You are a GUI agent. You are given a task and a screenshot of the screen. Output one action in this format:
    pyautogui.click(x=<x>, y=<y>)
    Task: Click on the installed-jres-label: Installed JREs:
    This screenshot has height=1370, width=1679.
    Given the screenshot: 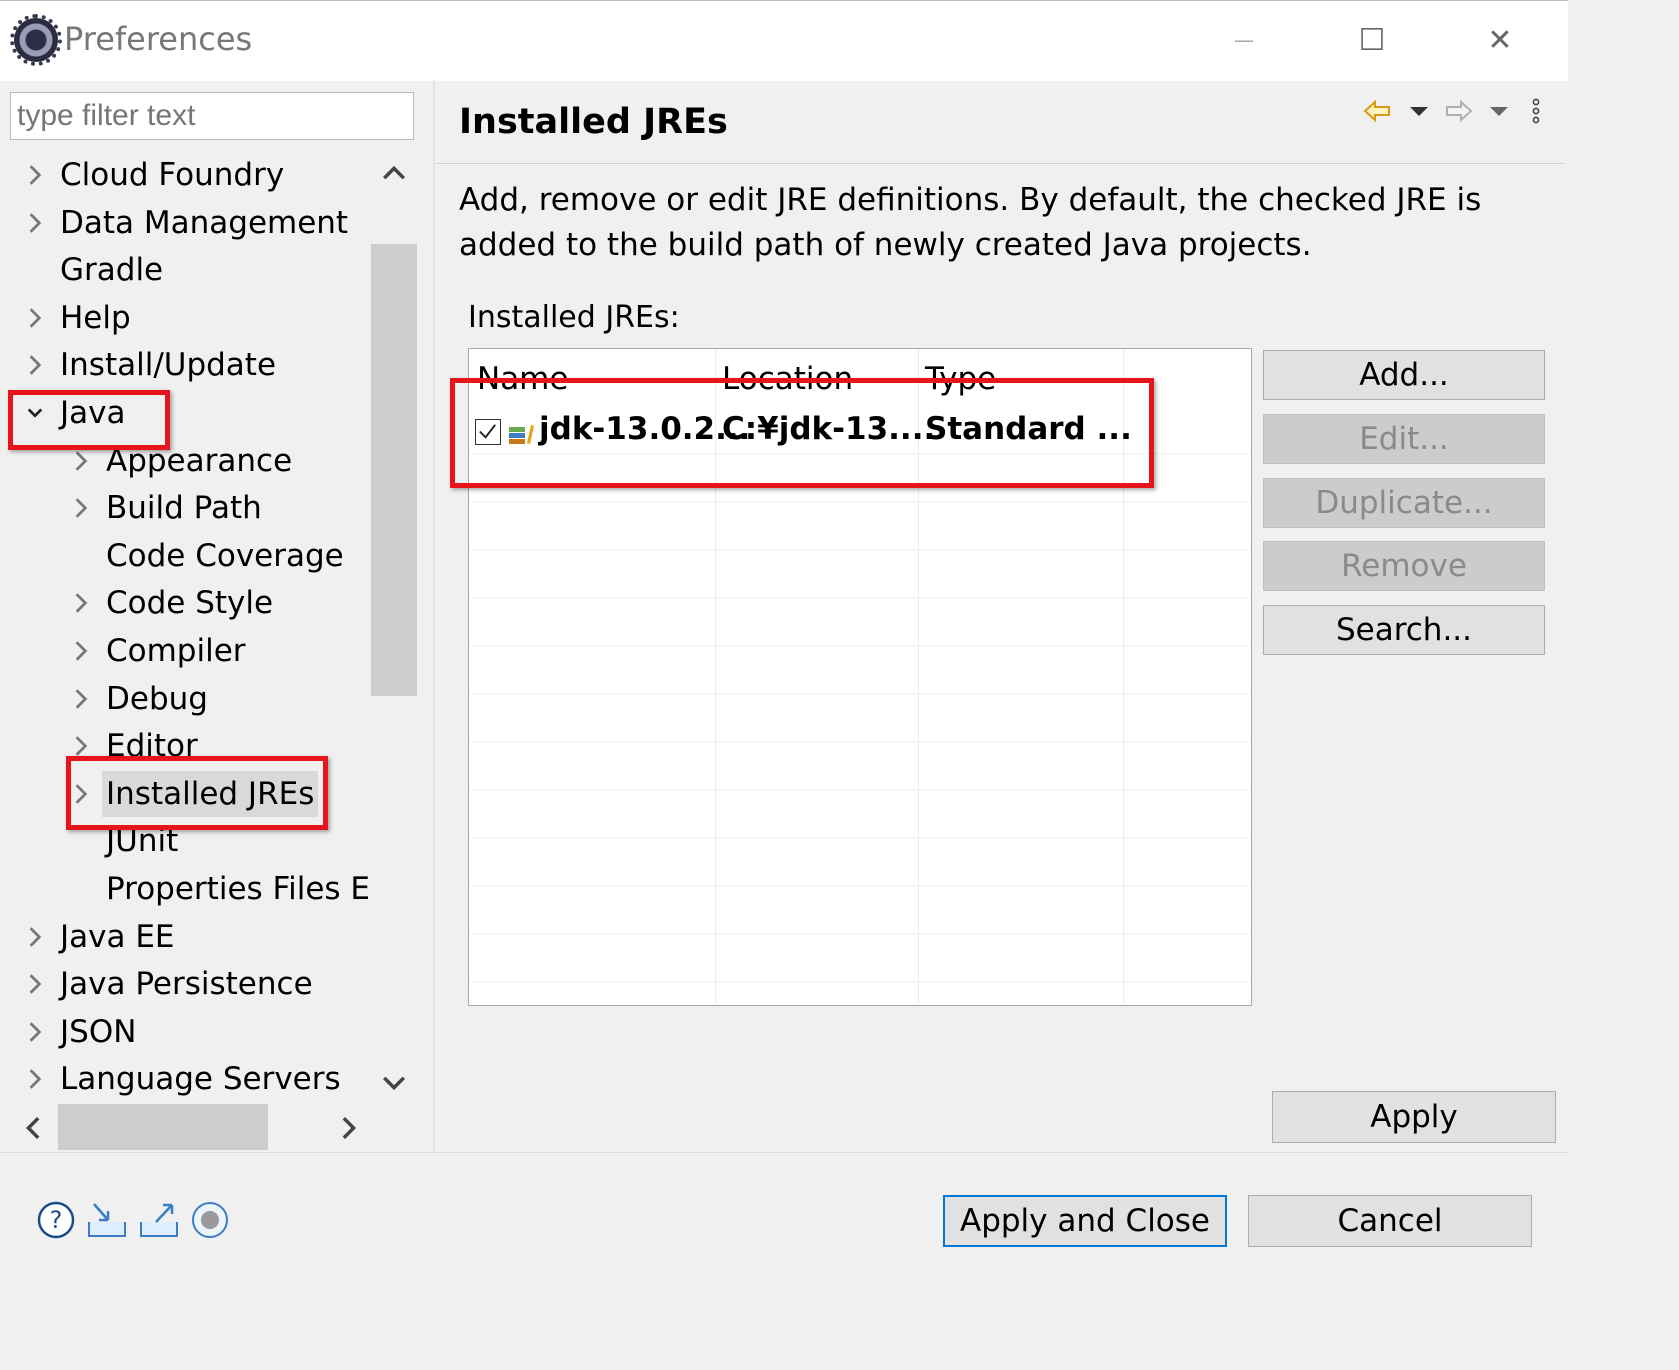 What is the action you would take?
    pyautogui.click(x=574, y=317)
    